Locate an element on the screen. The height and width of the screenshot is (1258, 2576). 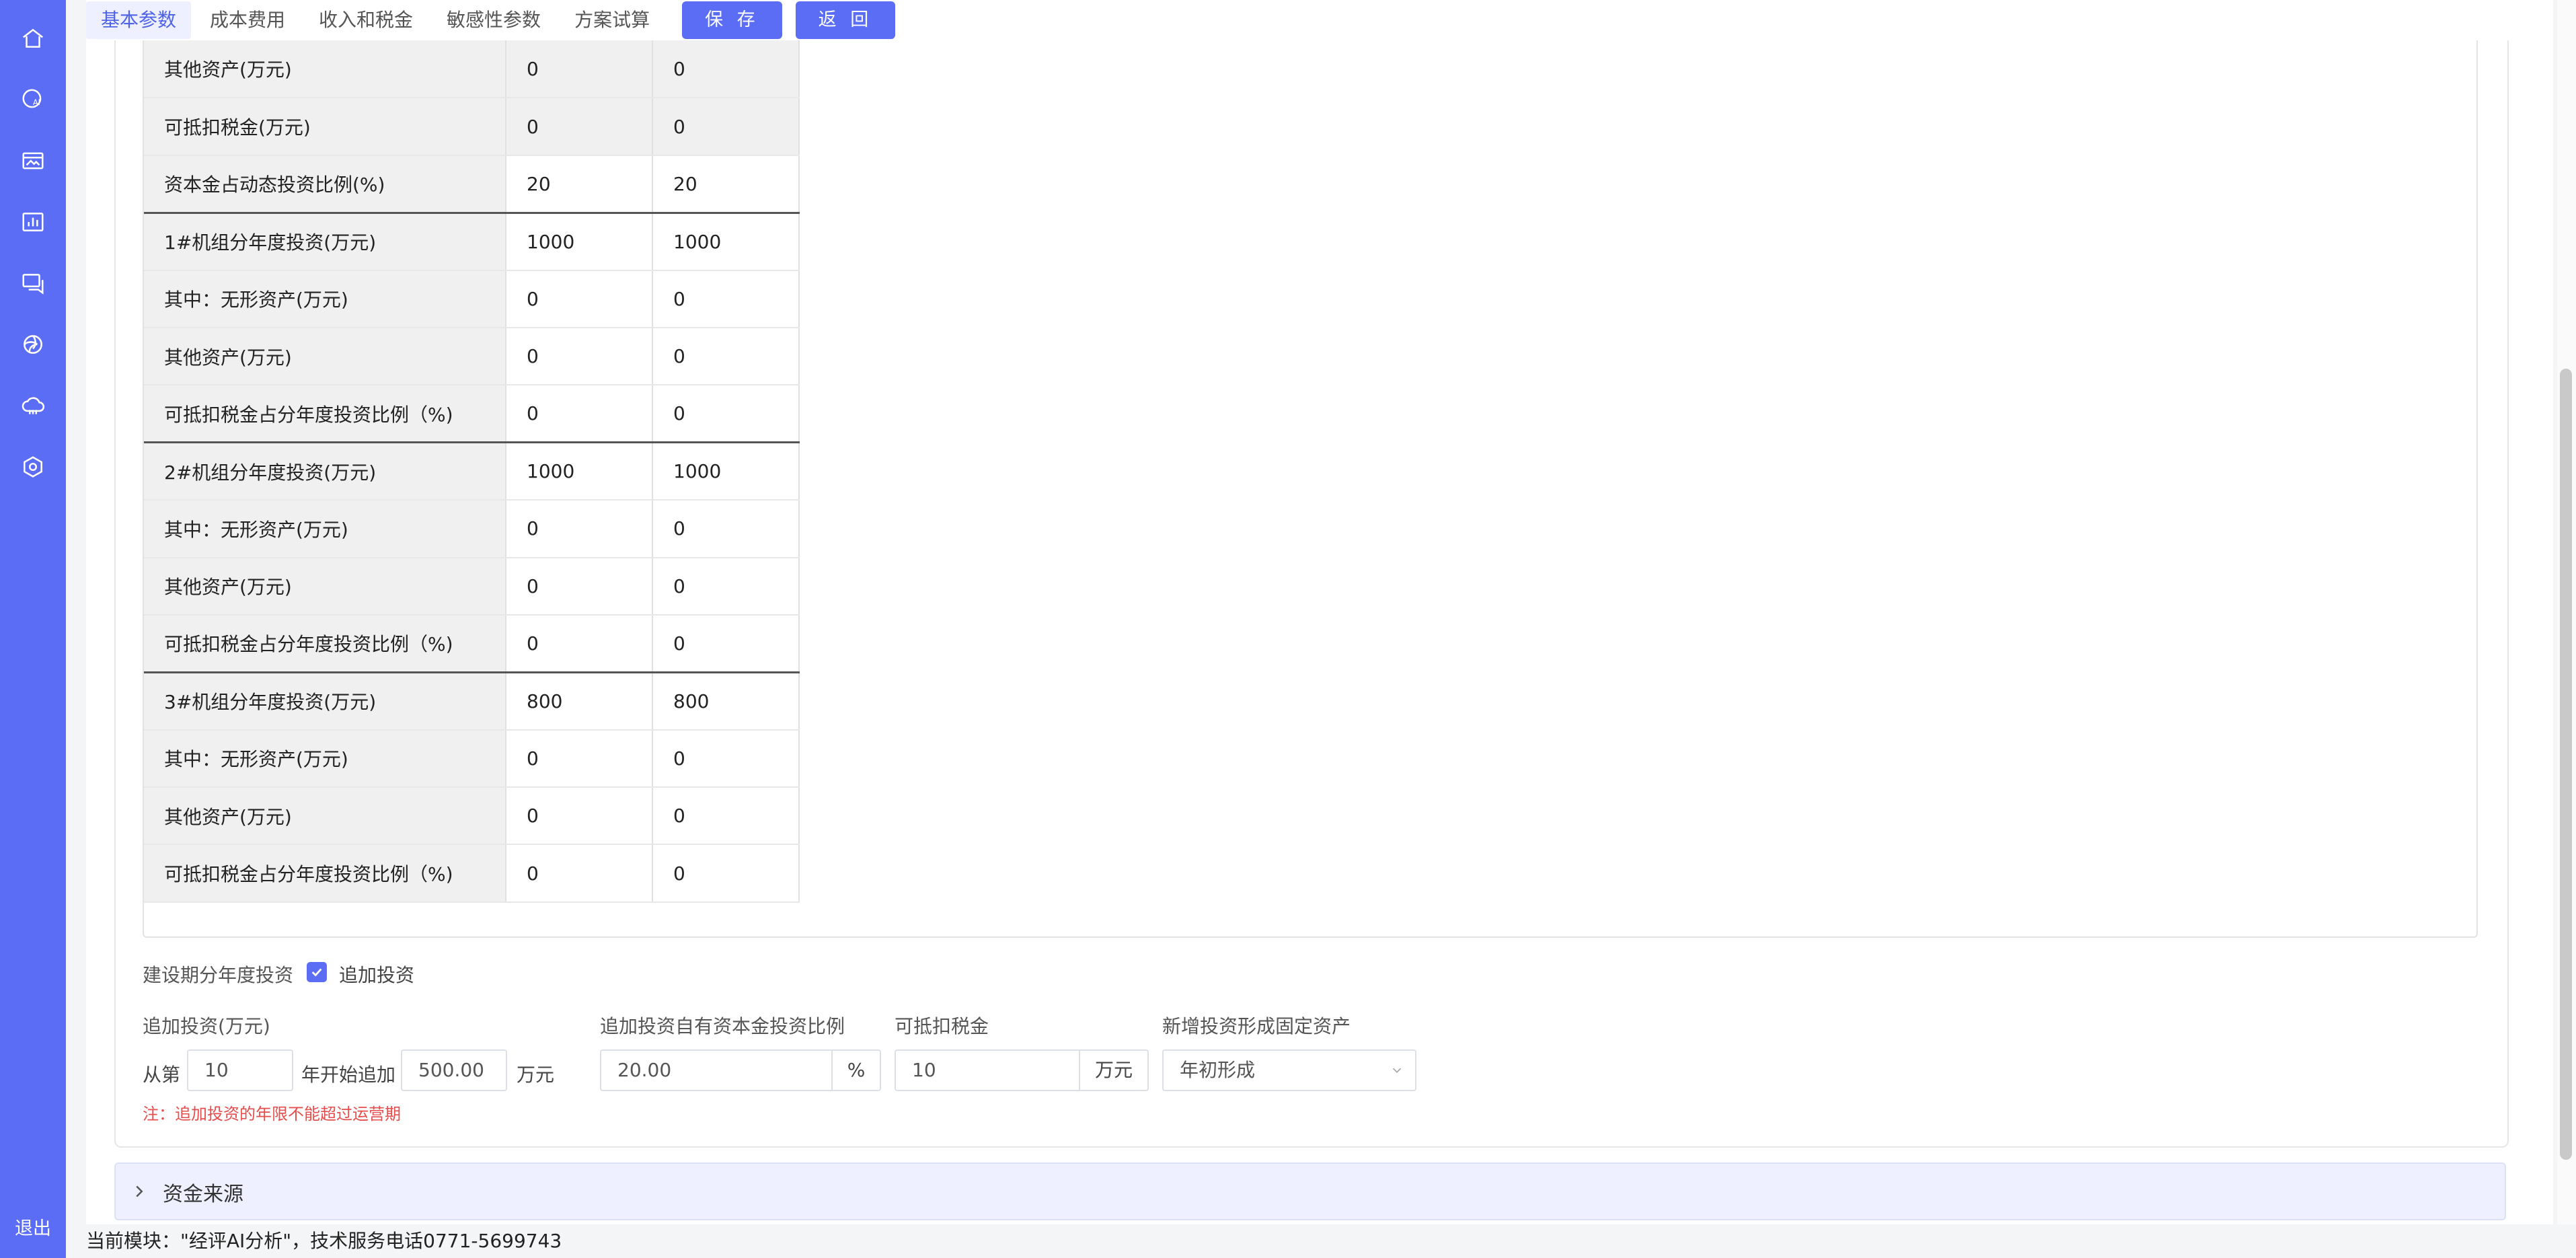
year-suffix: 年开始追加 is located at coordinates (348, 1075).